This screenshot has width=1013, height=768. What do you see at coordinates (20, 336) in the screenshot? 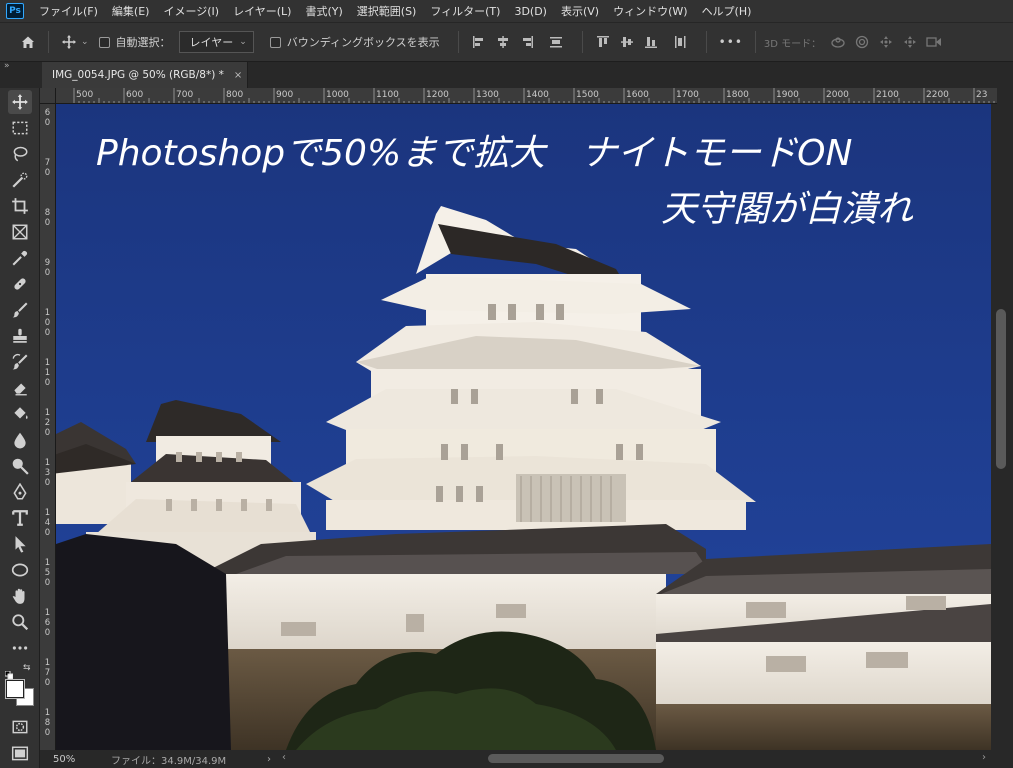
I see `clone-stamp-icon` at bounding box center [20, 336].